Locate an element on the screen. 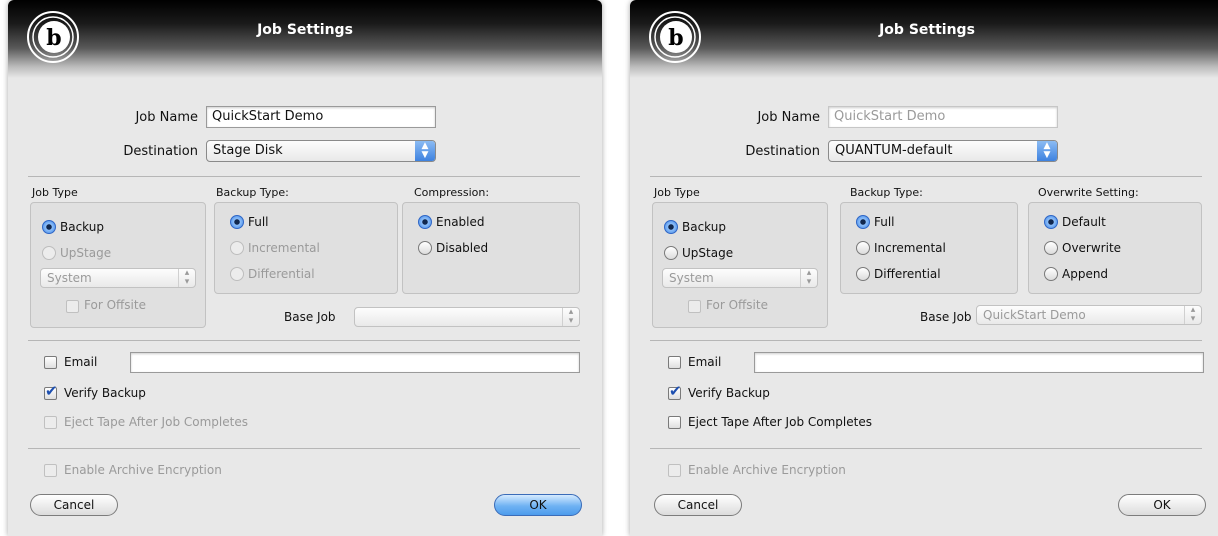  destination-select: QUANTUM-default ▲ ▼ is located at coordinates (943, 151).